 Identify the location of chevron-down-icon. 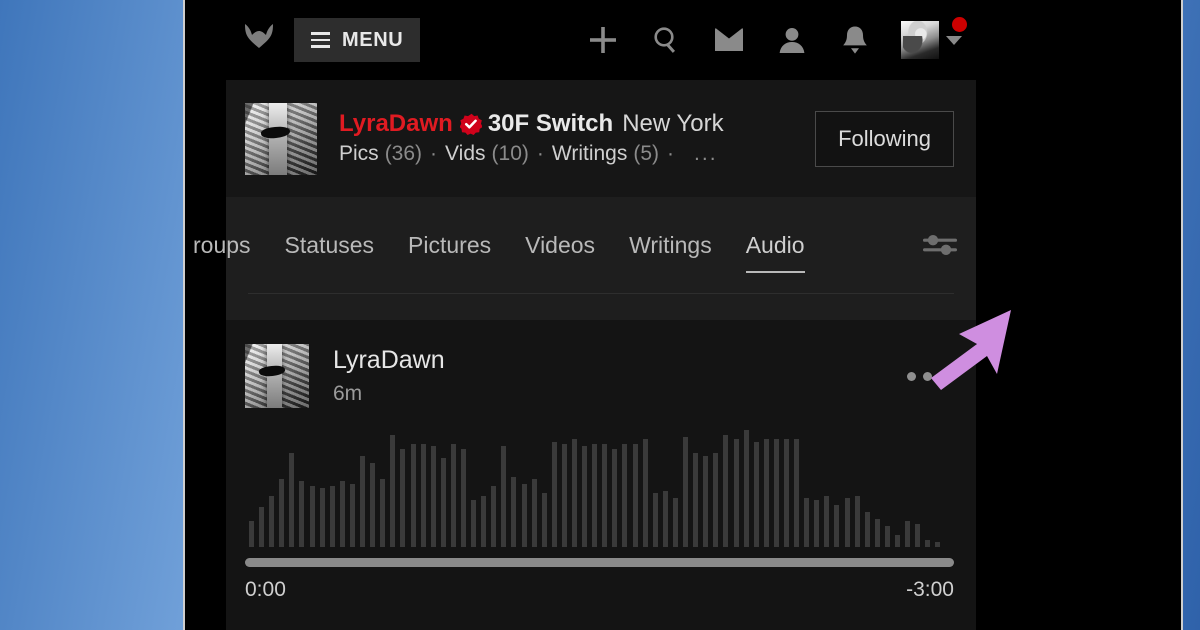
(954, 40).